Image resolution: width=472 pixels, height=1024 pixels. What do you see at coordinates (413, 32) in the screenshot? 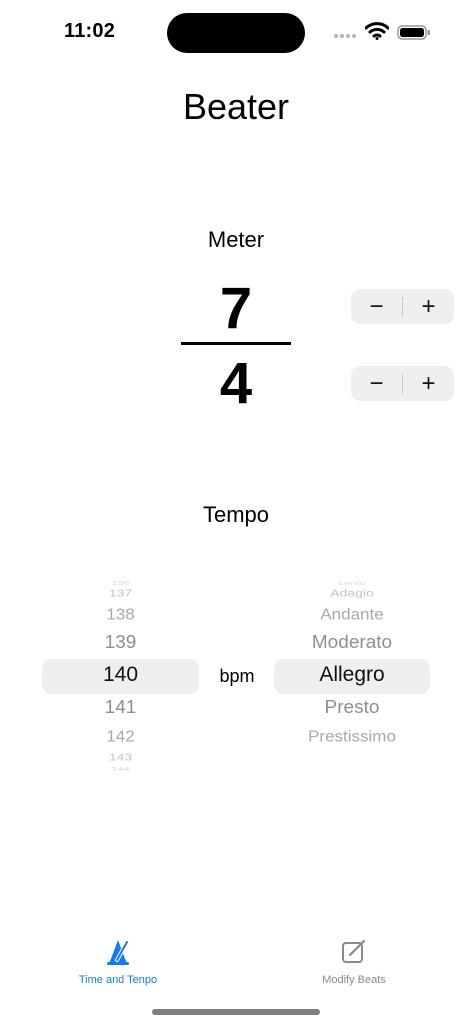
I see `battery-icon` at bounding box center [413, 32].